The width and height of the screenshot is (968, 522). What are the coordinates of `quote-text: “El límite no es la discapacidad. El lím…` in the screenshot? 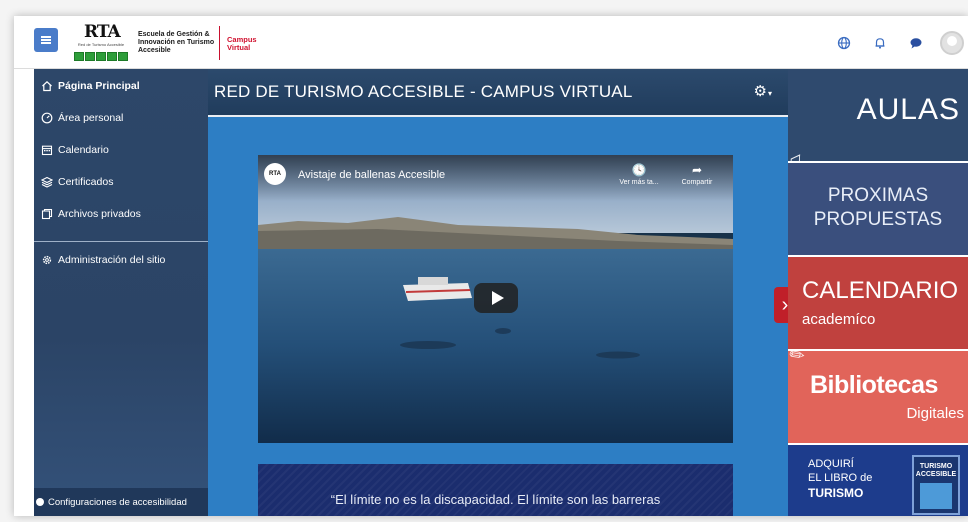 It's located at (495, 499).